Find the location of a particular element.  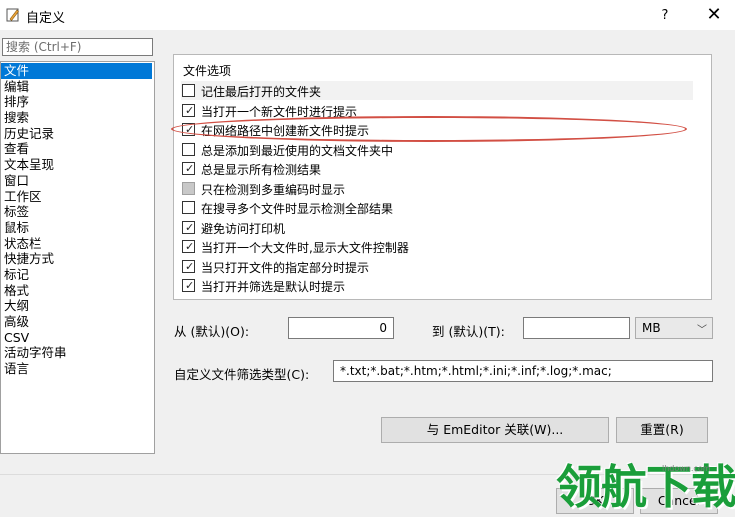

category-item-statusbar: 状态栏 is located at coordinates (77, 244).